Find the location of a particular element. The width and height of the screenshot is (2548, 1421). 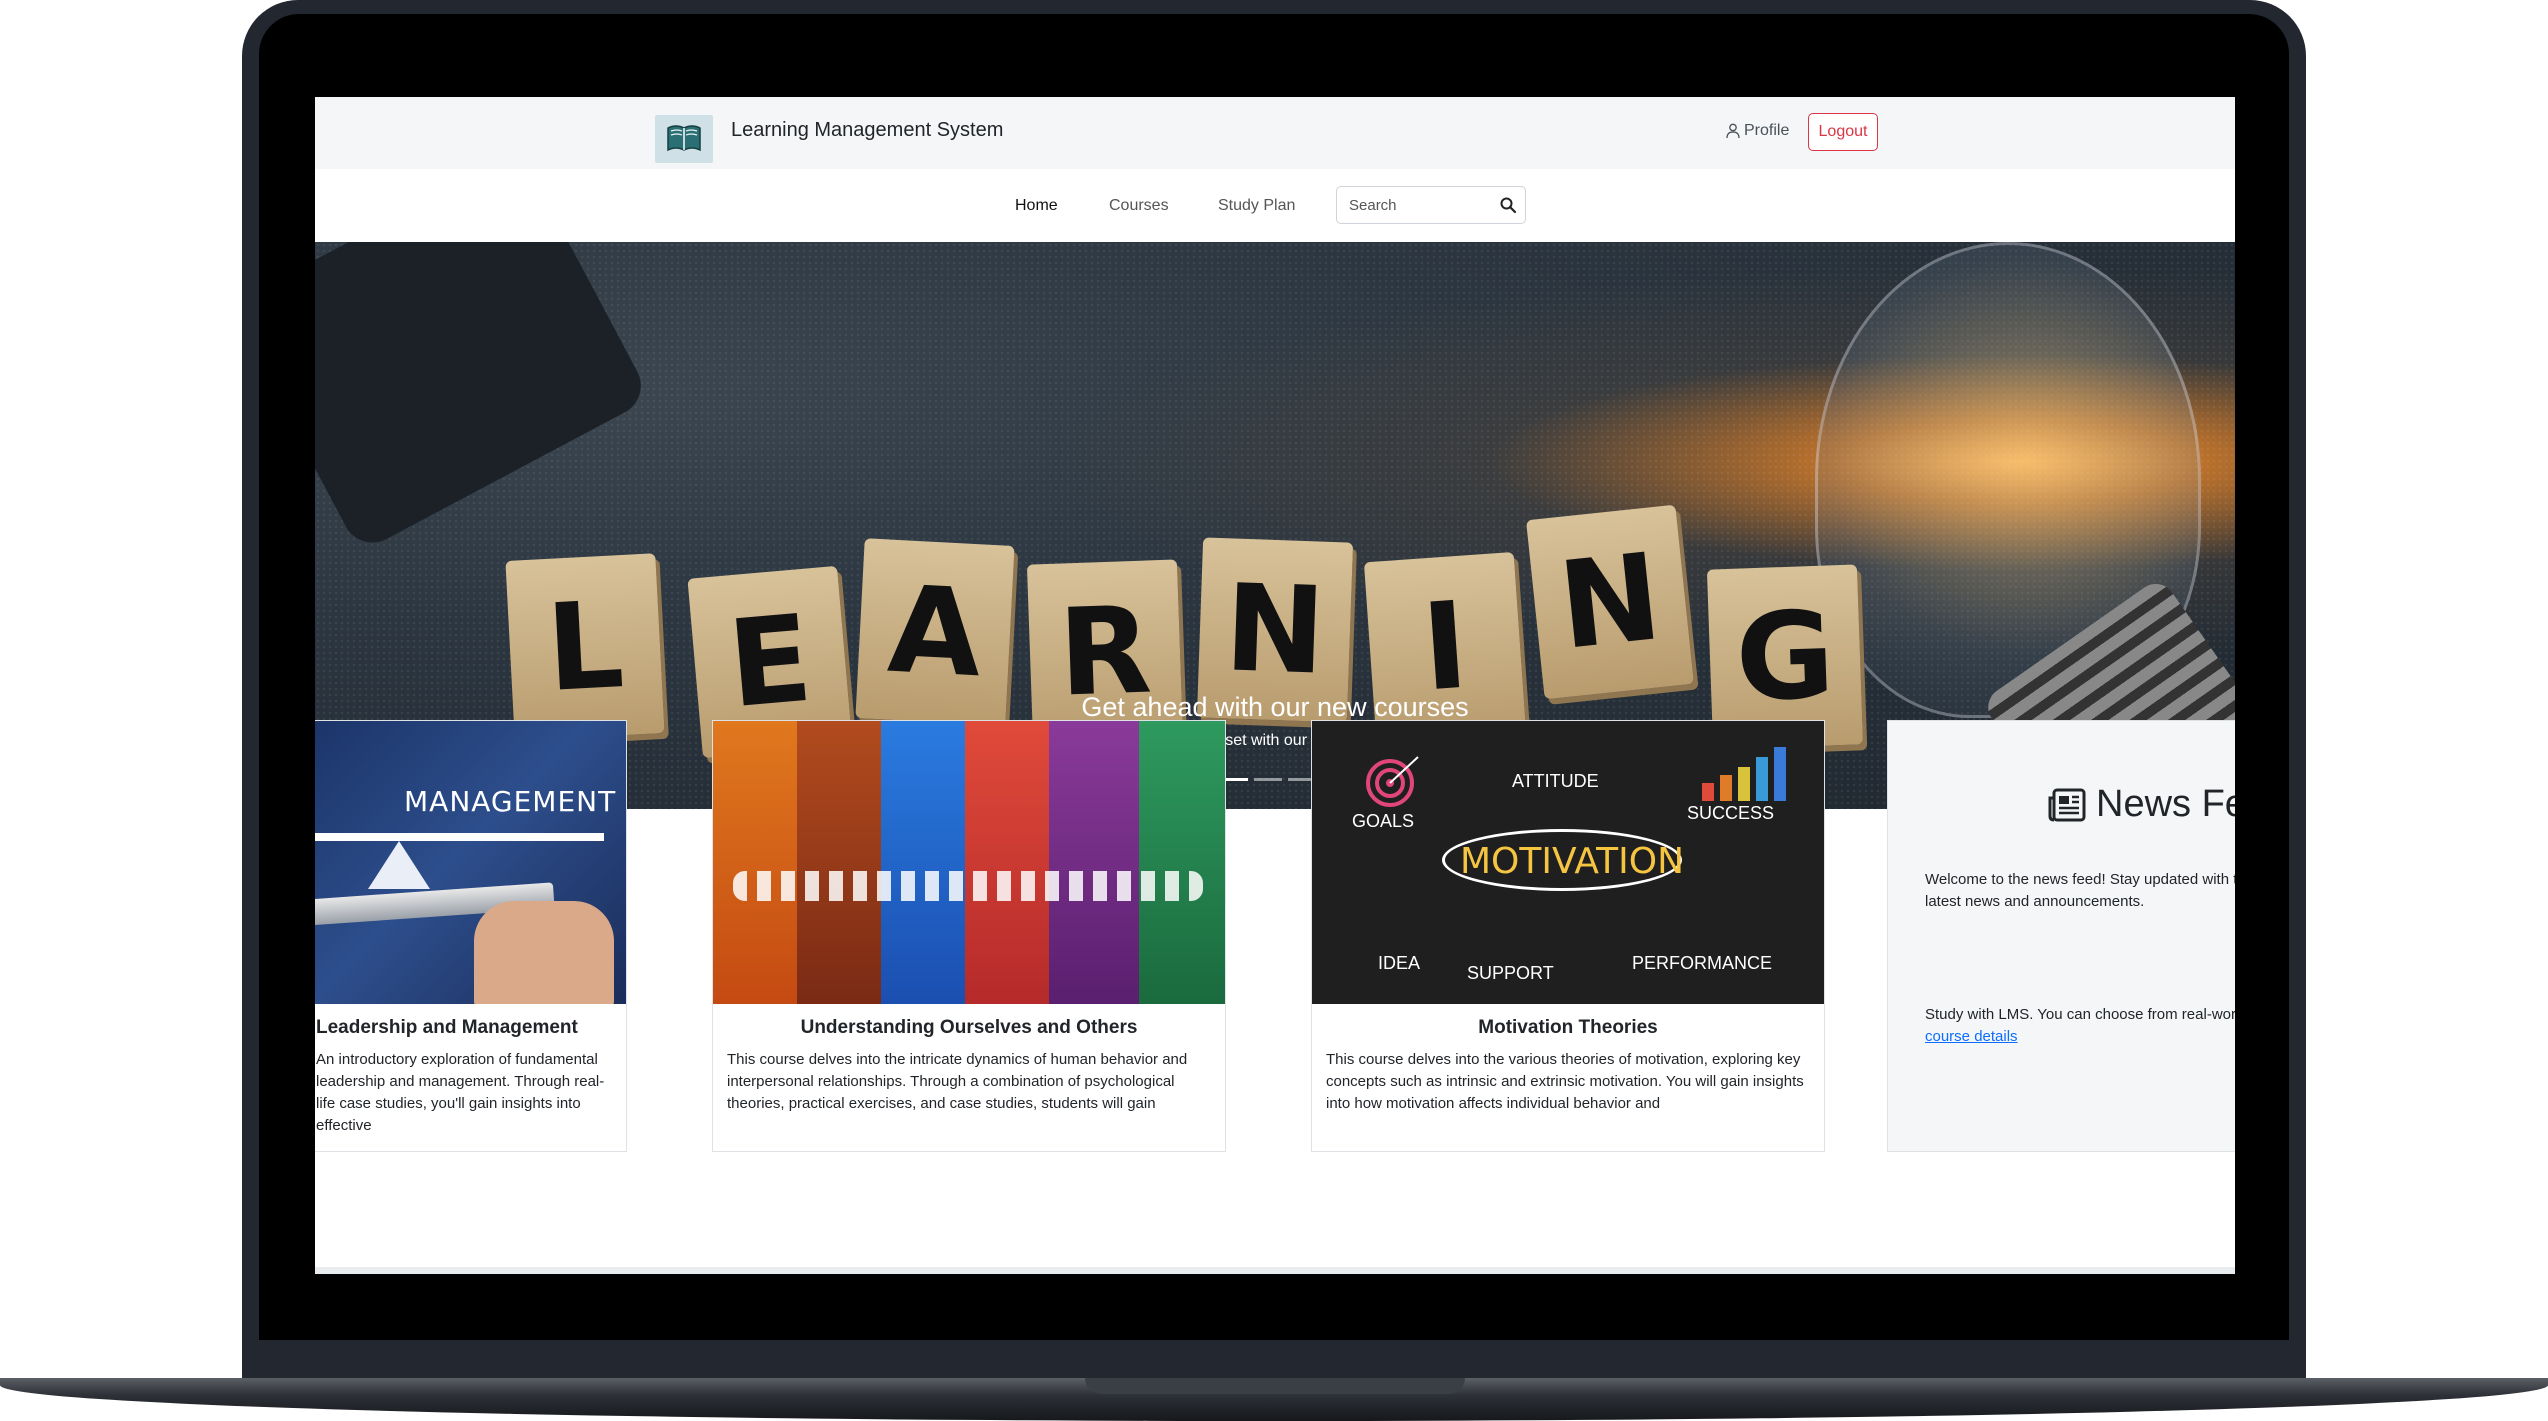

course-title: Understanding Ourselves and Others is located at coordinates (969, 1028).